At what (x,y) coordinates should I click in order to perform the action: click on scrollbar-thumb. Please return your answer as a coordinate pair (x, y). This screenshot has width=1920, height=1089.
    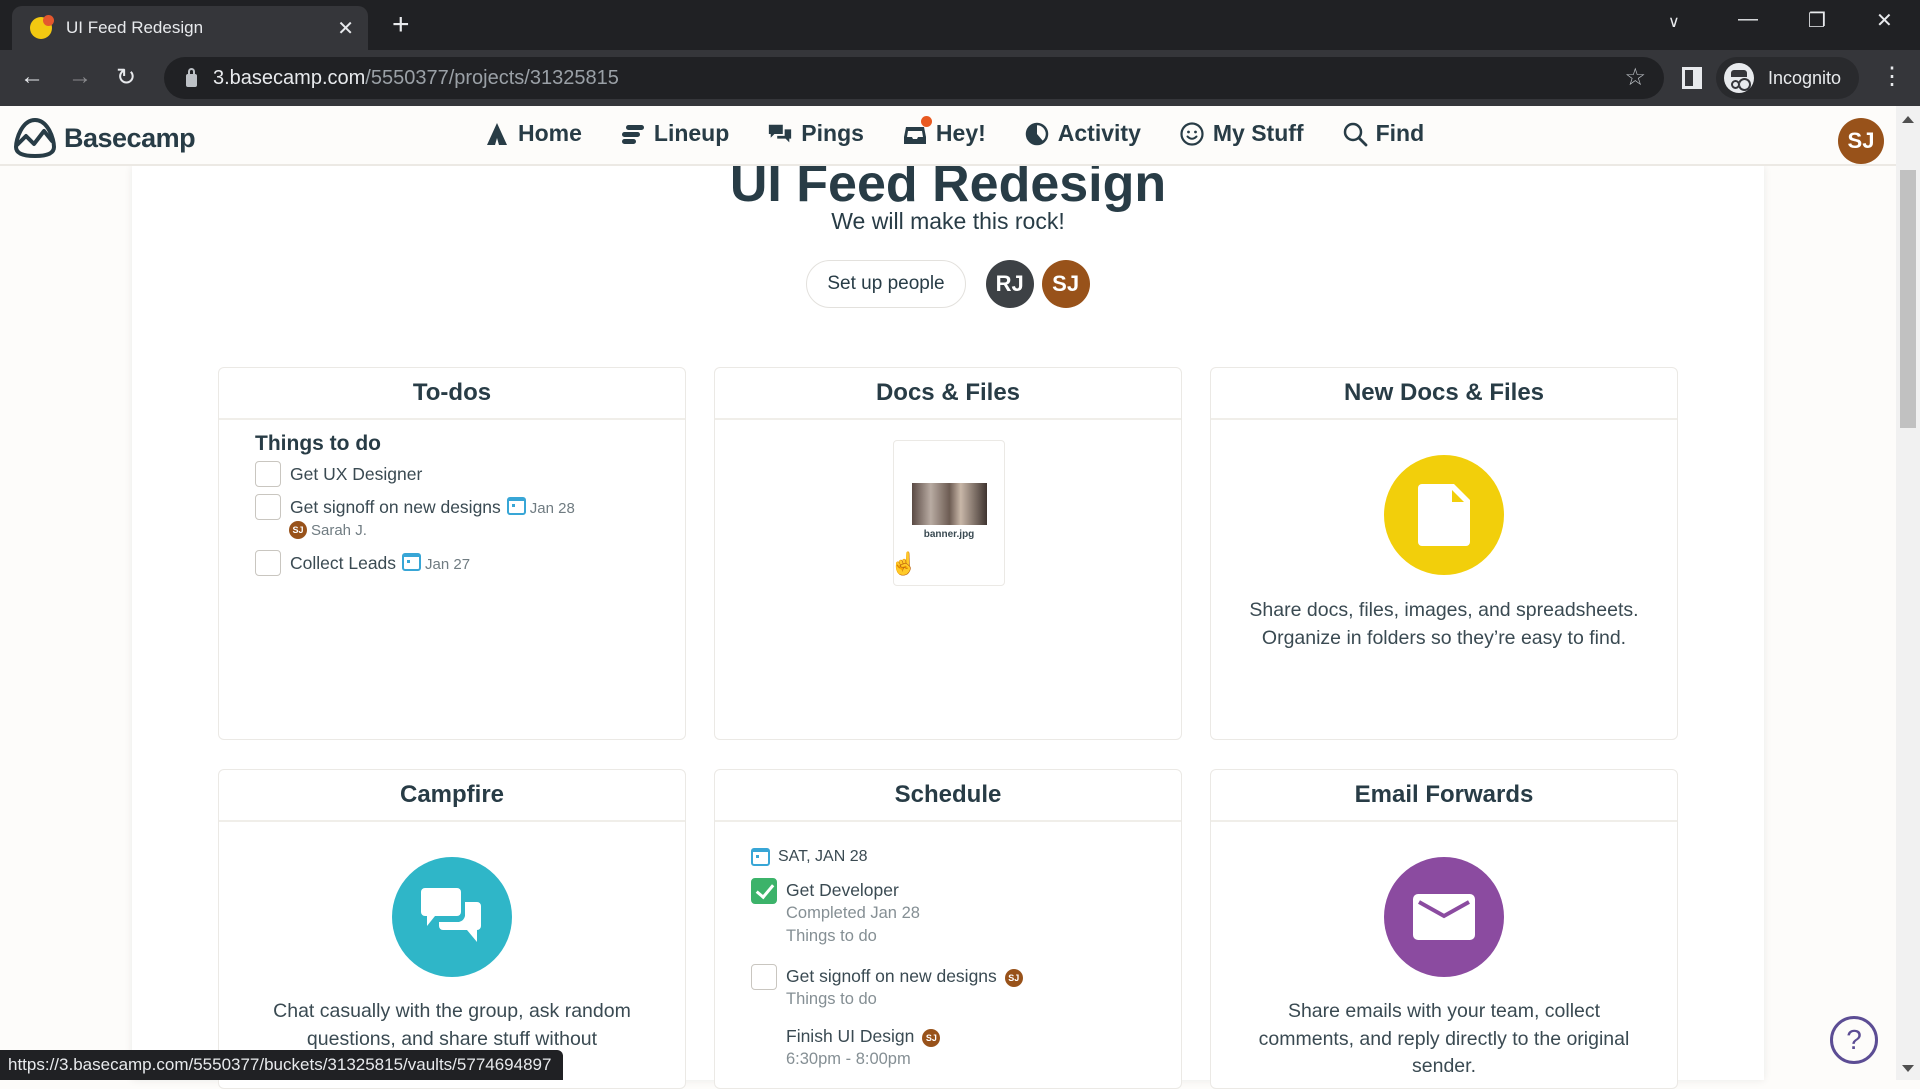
    Looking at the image, I should click on (1908, 299).